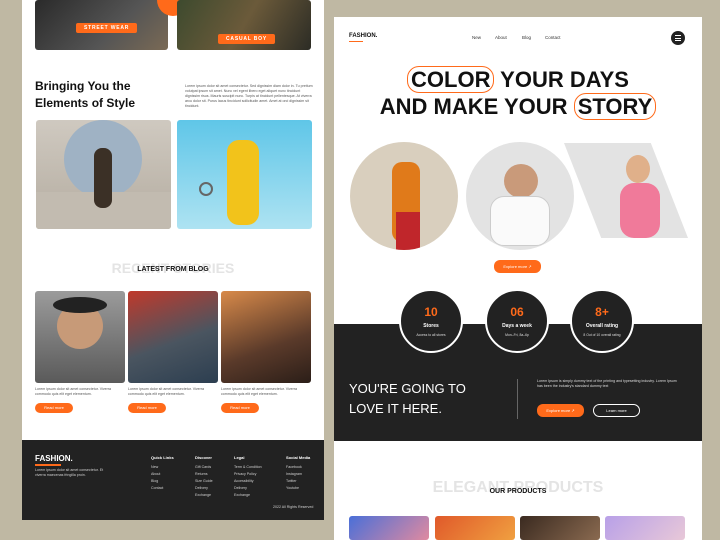  I want to click on nav-blog: Blog, so click(526, 37).